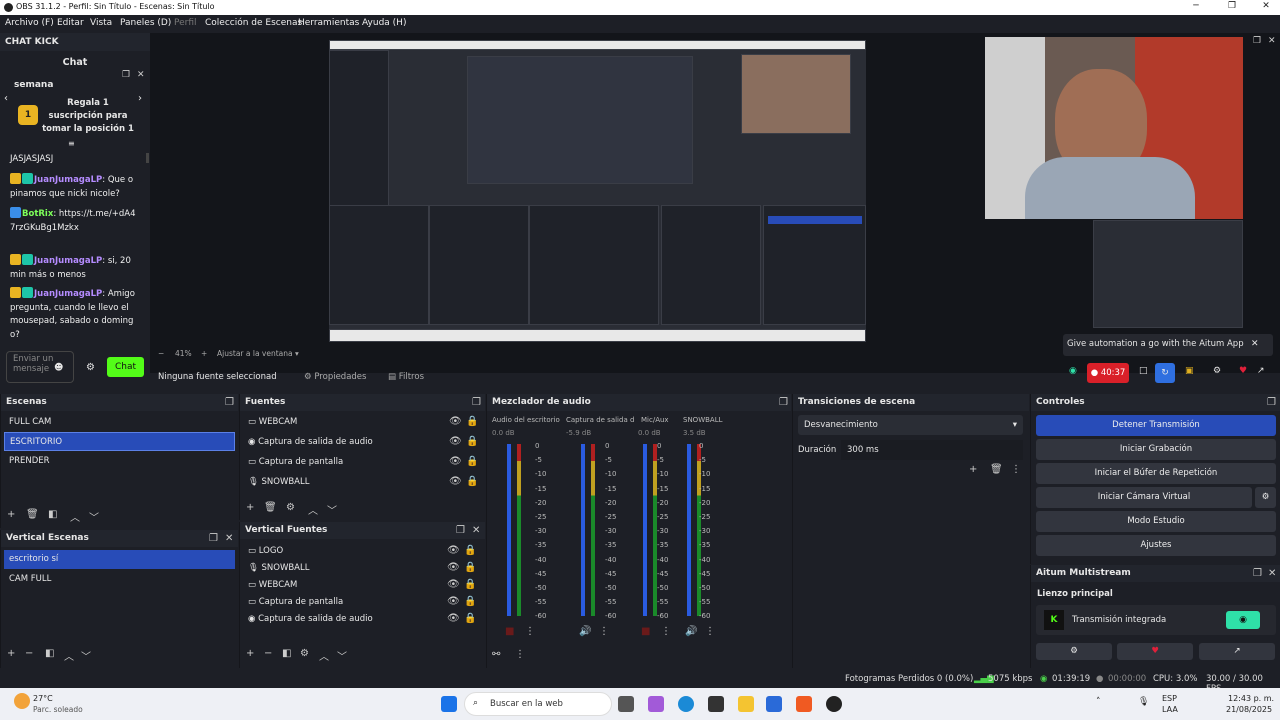 The image size is (1280, 720). I want to click on source-item: ▭ WEBCAM, so click(361, 422).